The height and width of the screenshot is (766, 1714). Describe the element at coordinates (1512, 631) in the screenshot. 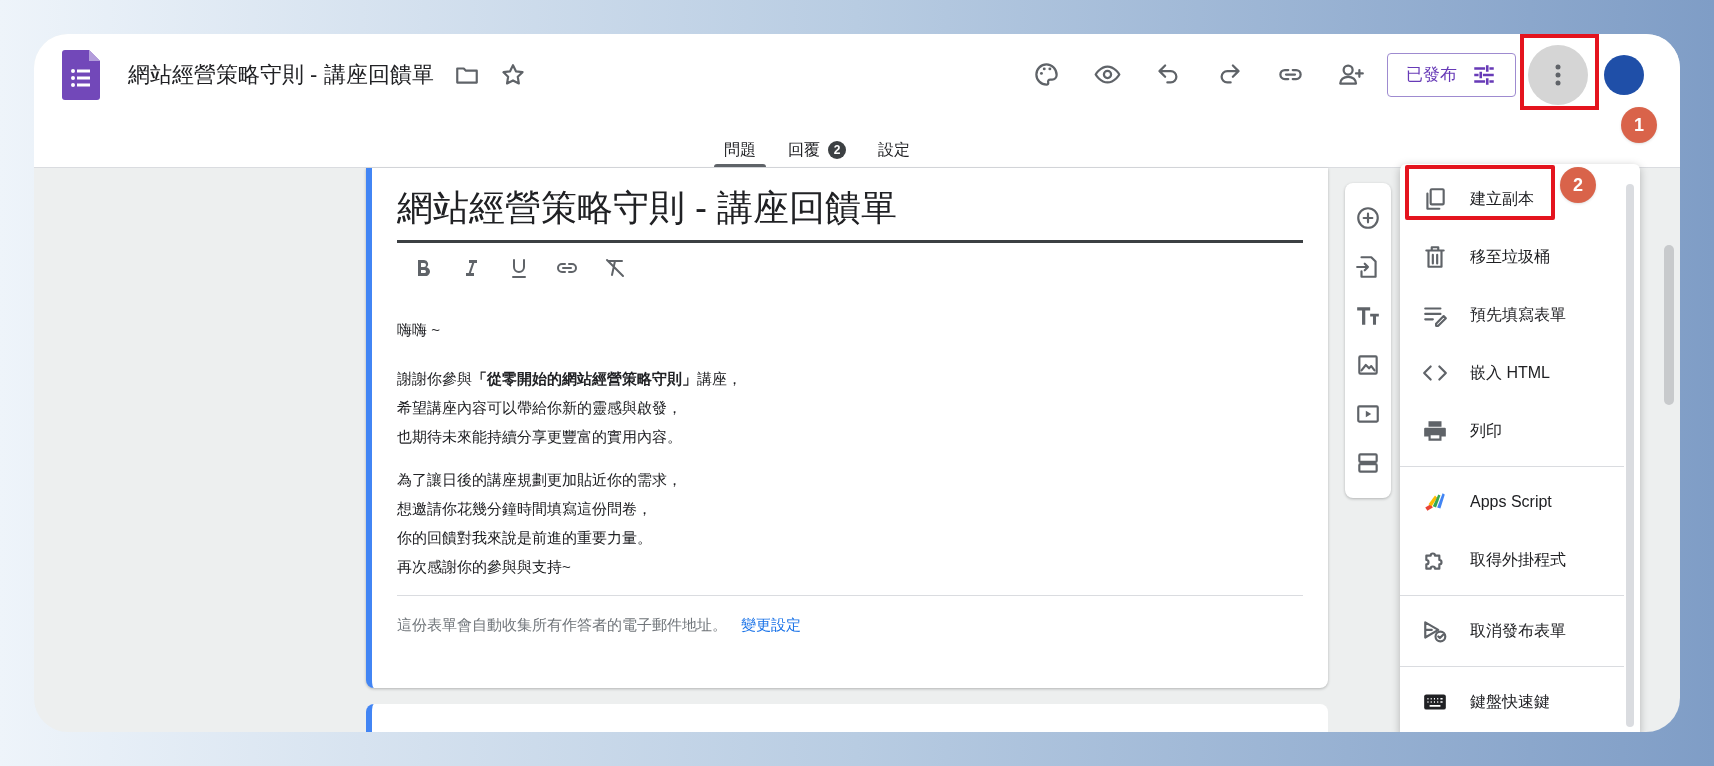

I see `menu-item: 取消發布表單` at that location.